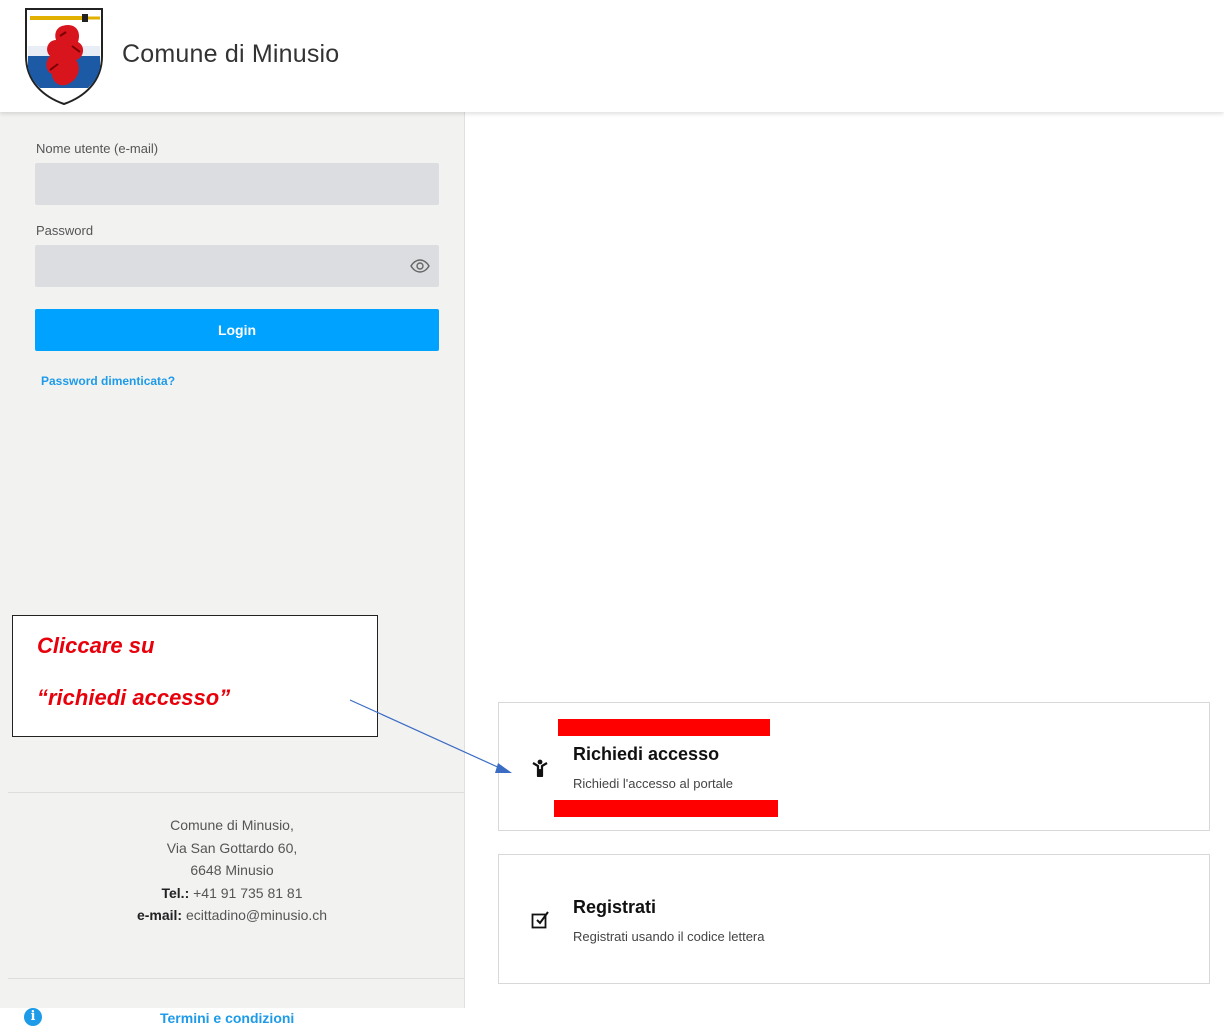 This screenshot has height=1026, width=1224. I want to click on address-line: 6648 Minusio, so click(232, 870).